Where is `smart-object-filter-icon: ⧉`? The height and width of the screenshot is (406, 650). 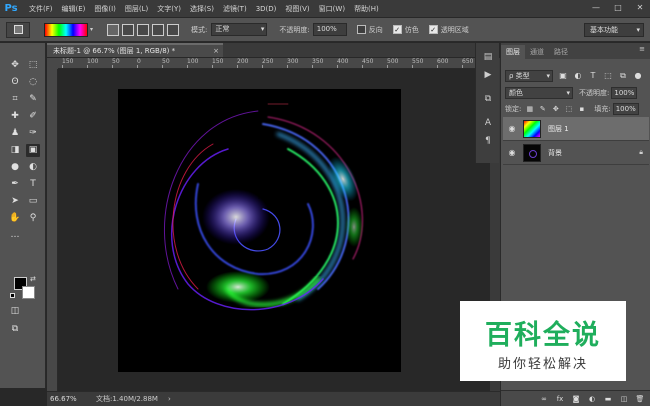 smart-object-filter-icon: ⧉ is located at coordinates (623, 76).